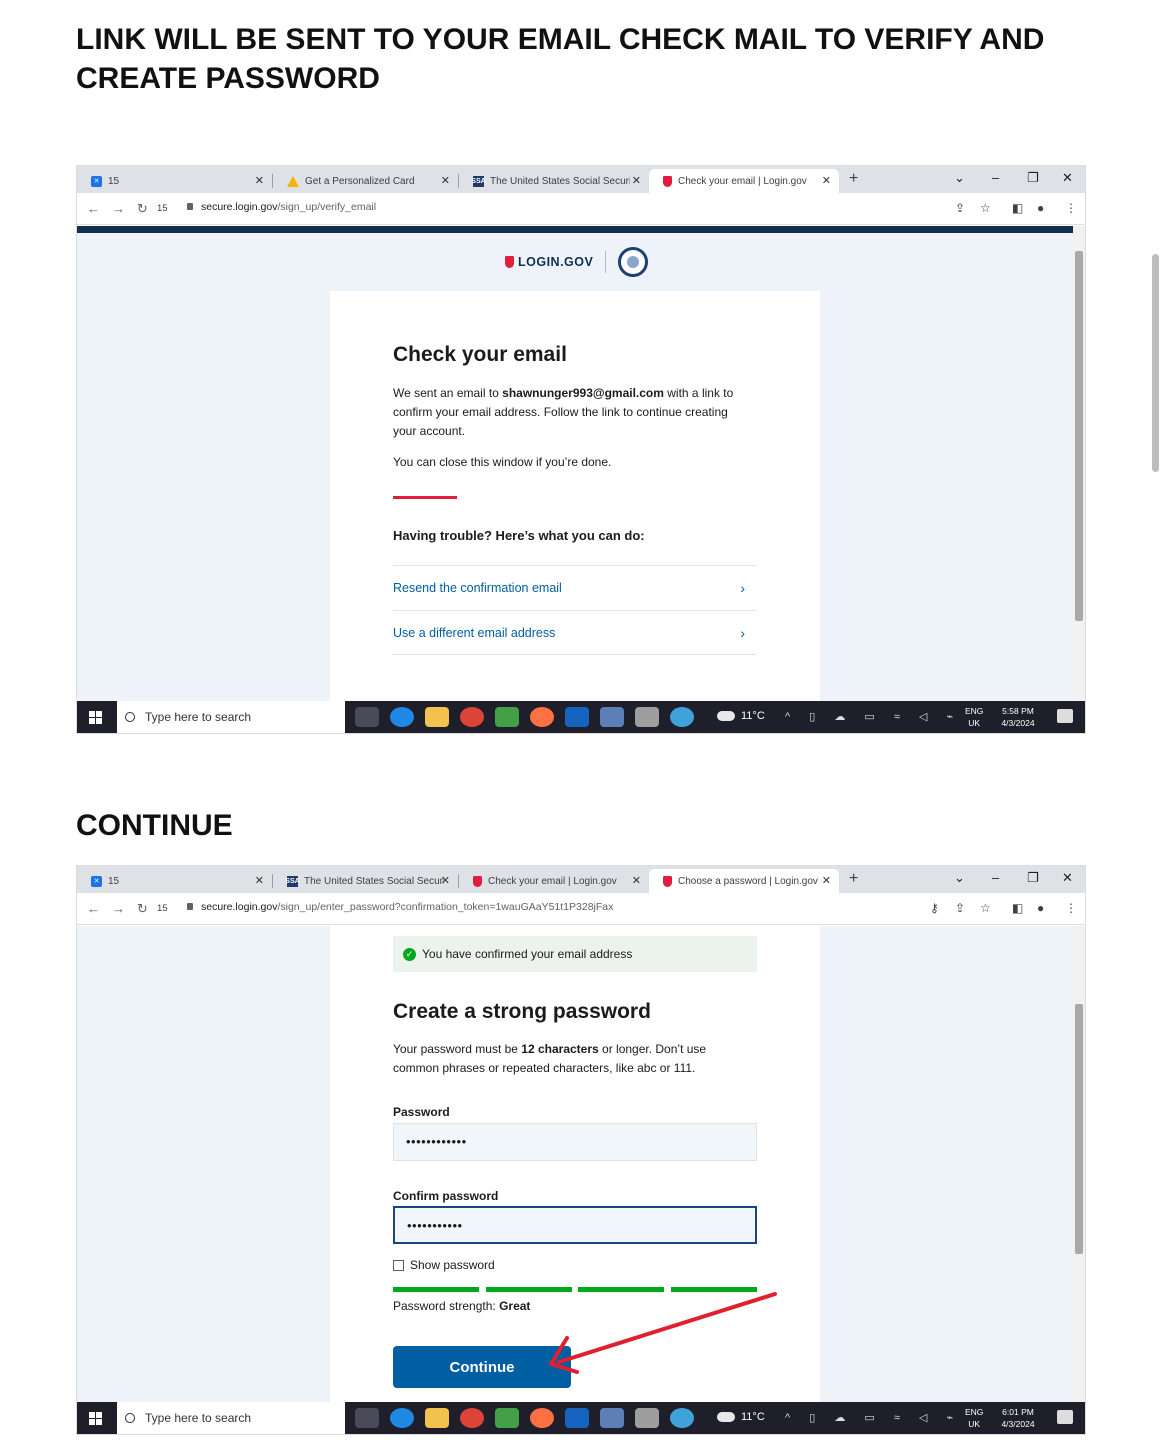 The width and height of the screenshot is (1170, 1454). I want to click on ssa-icon: SSA, so click(478, 181).